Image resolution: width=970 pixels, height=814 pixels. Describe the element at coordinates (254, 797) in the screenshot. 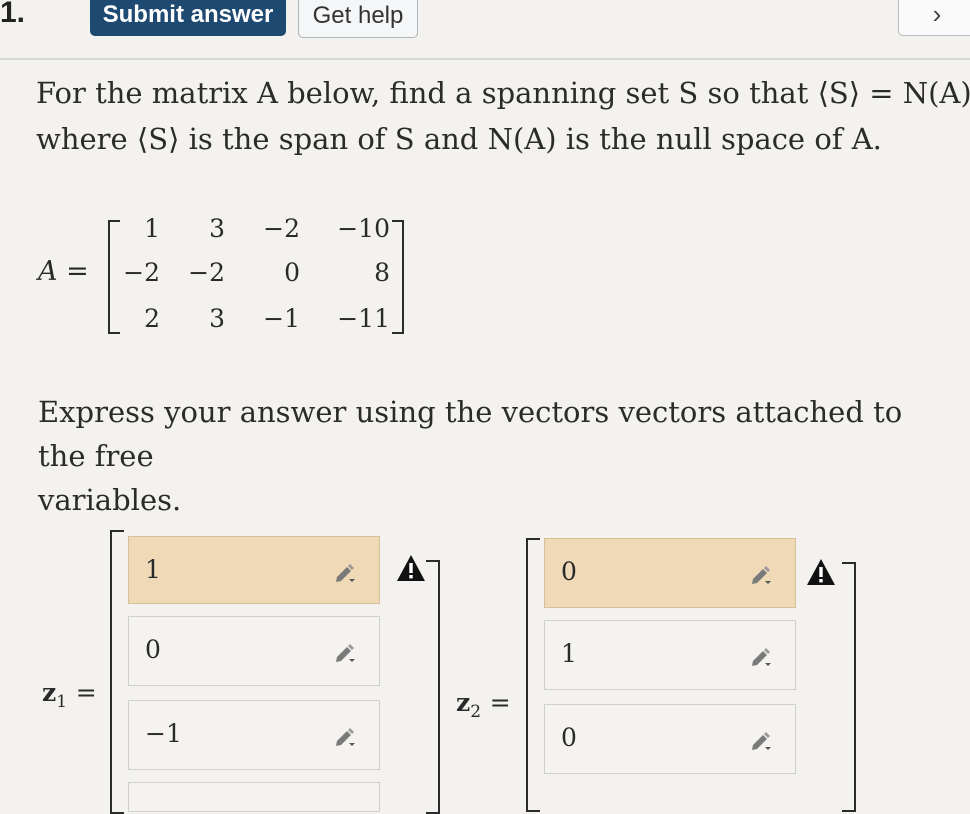

I see `z1-entry-4-input` at that location.